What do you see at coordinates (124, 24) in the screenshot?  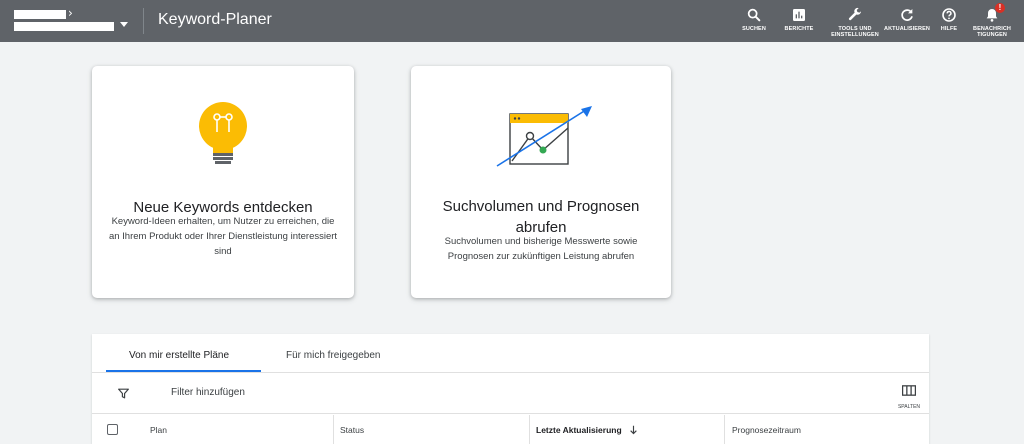 I see `caret-down-icon` at bounding box center [124, 24].